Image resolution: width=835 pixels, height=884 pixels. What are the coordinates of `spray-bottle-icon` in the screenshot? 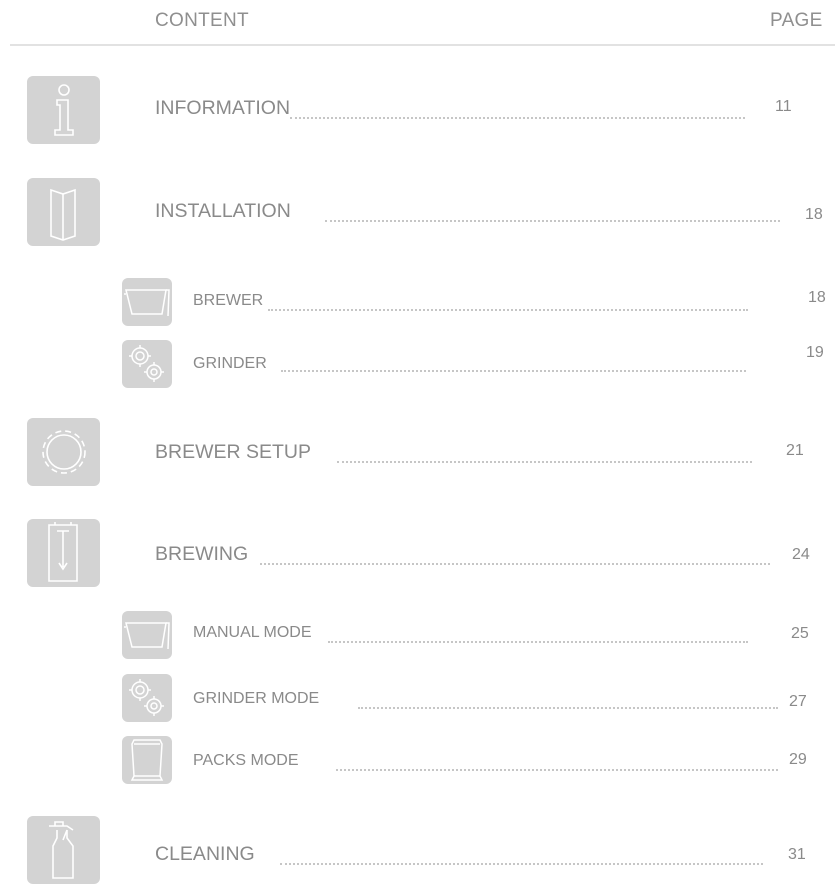 It's located at (63, 850).